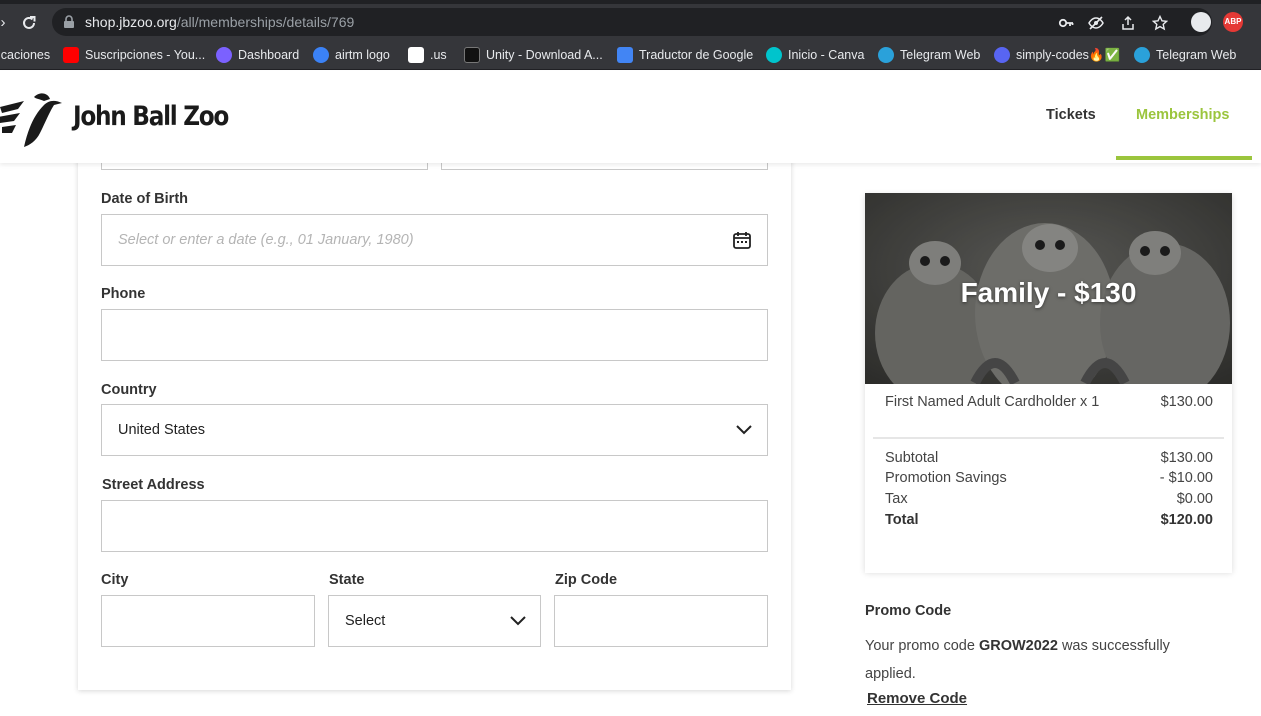 This screenshot has width=1261, height=716. I want to click on nav-memberships: Memberships, so click(1182, 115).